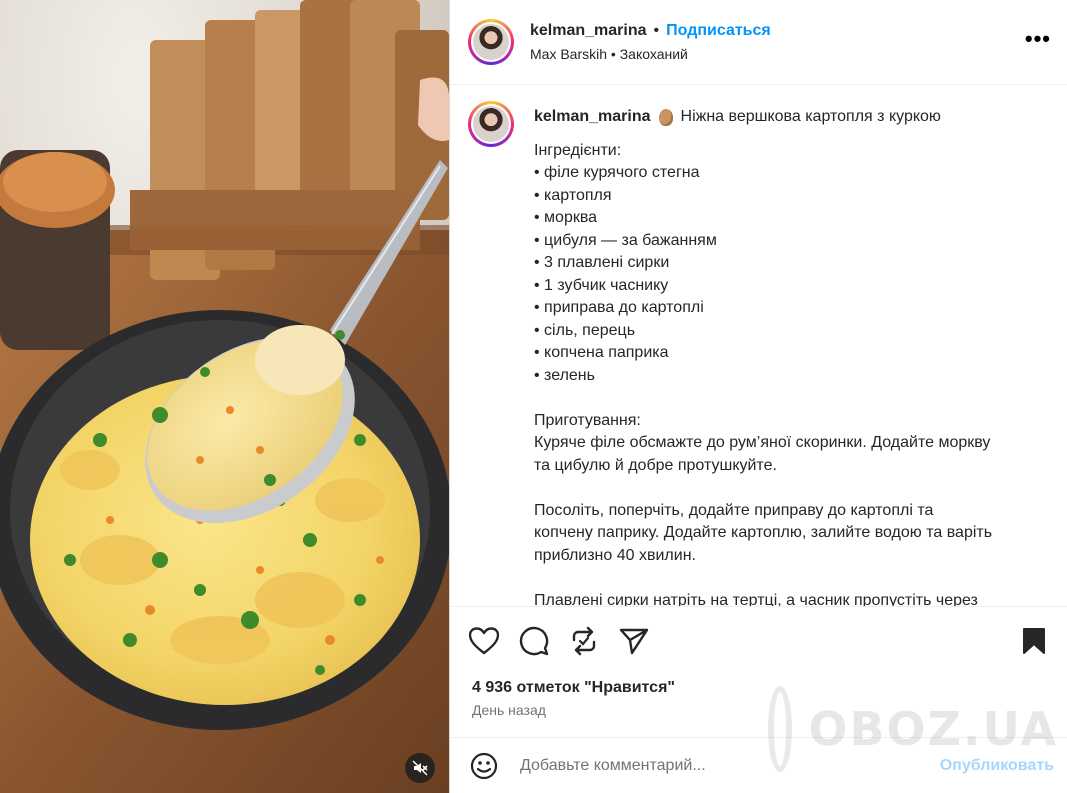 This screenshot has width=1067, height=793. What do you see at coordinates (1034, 641) in the screenshot?
I see `bookmark-icon` at bounding box center [1034, 641].